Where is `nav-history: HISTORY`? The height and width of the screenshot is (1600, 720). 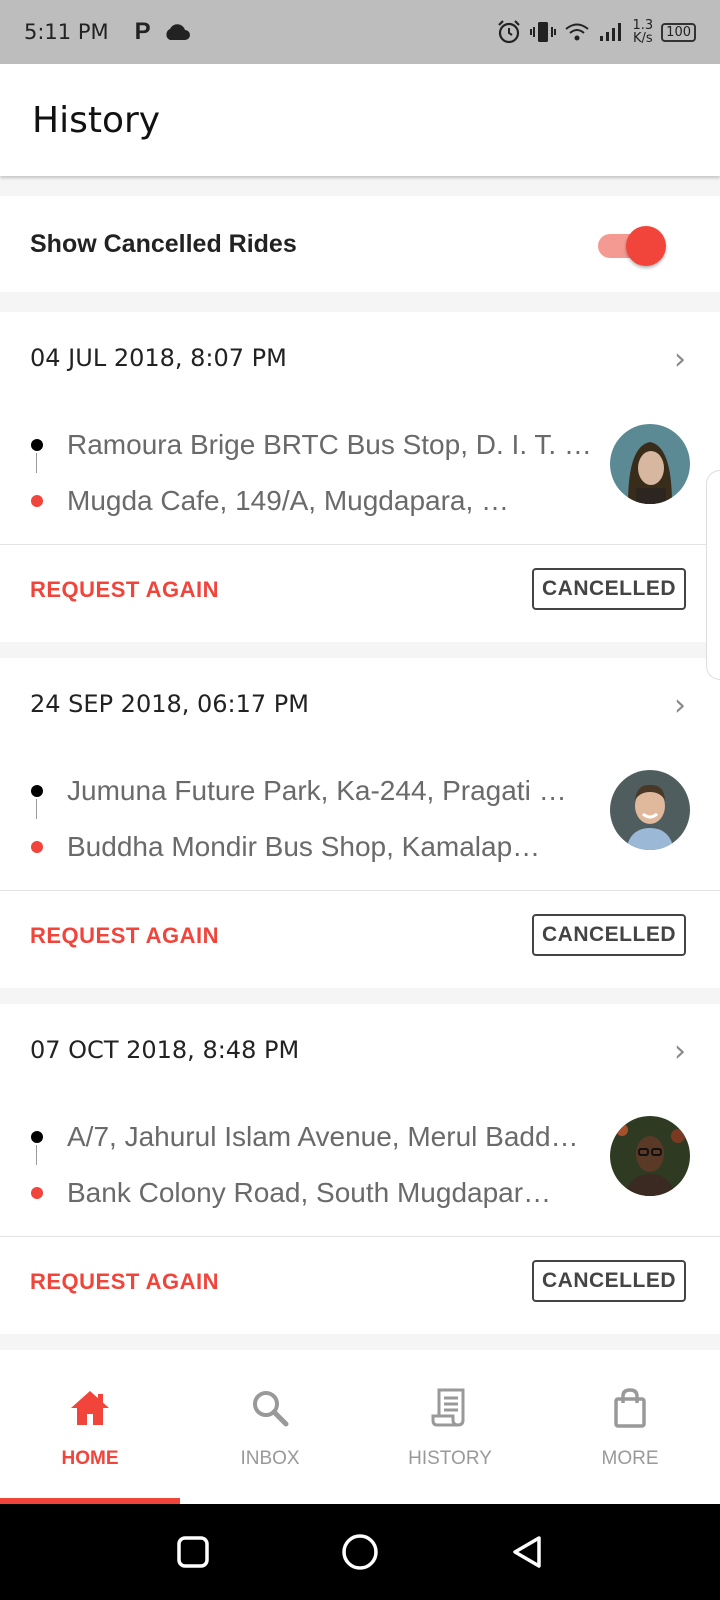
nav-history: HISTORY is located at coordinates (450, 1427).